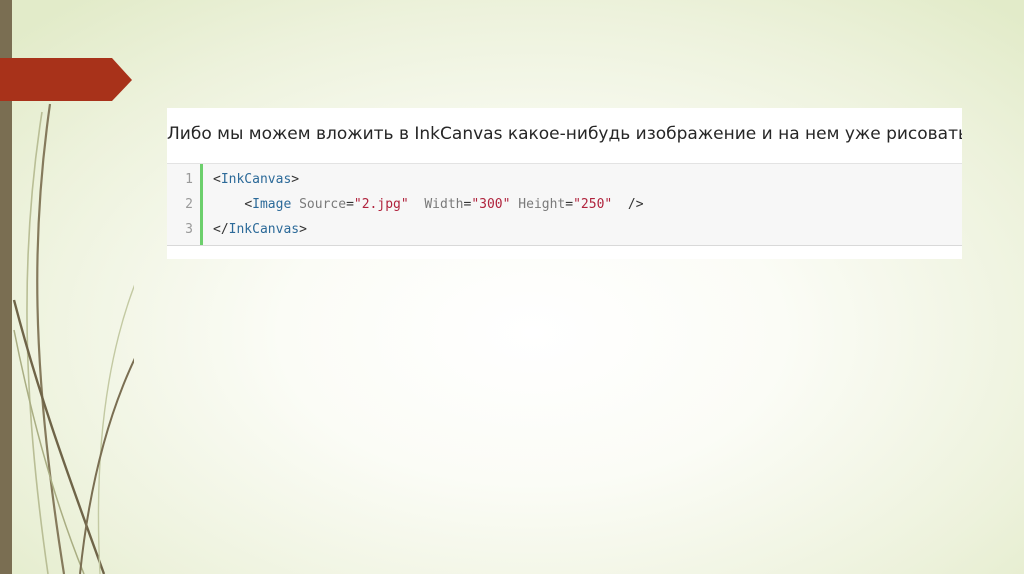 Image resolution: width=1024 pixels, height=574 pixels. What do you see at coordinates (189, 179) in the screenshot?
I see `line-number: 1` at bounding box center [189, 179].